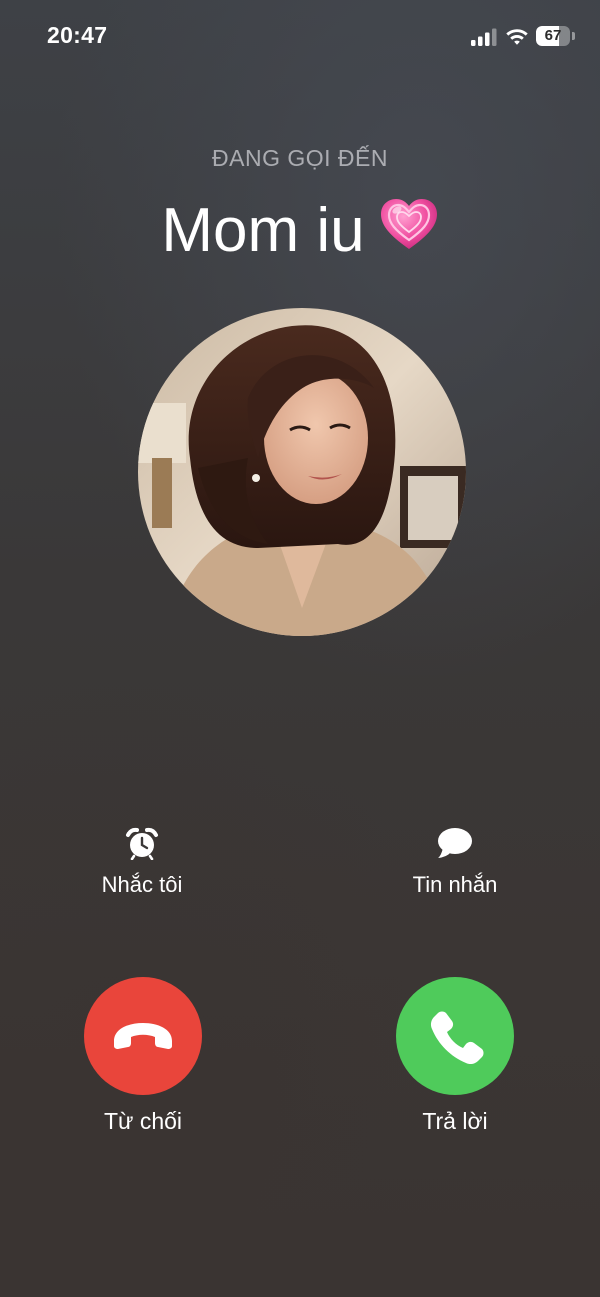  I want to click on phone-icon, so click(457, 1038).